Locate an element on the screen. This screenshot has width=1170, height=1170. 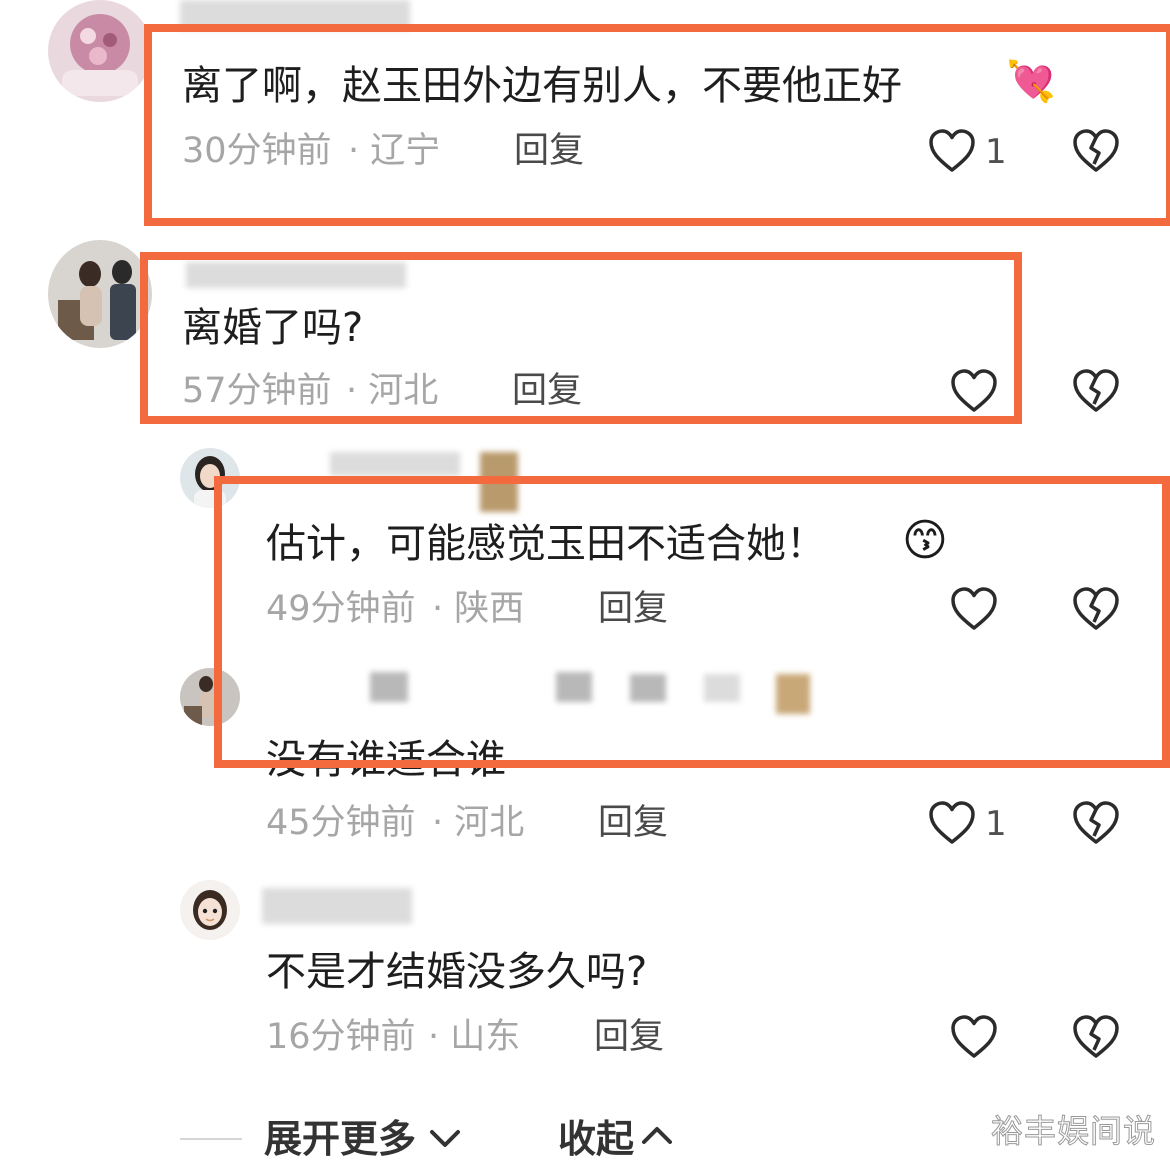
collapse-button: 收起 is located at coordinates (596, 1139).